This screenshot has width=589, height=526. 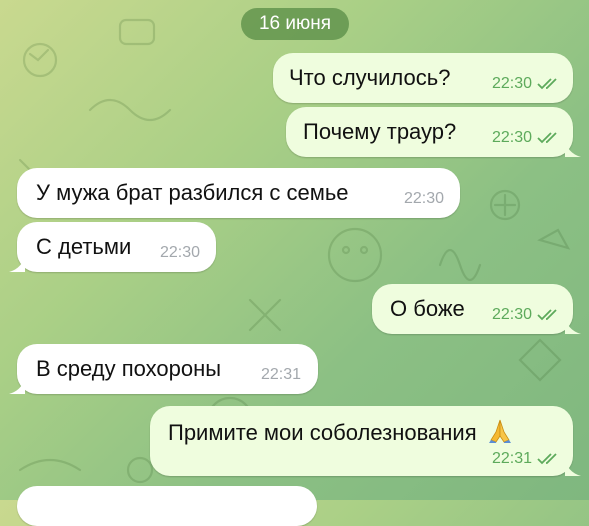 I want to click on message-bubble-outgoing: О боже 22:30, so click(x=476, y=309).